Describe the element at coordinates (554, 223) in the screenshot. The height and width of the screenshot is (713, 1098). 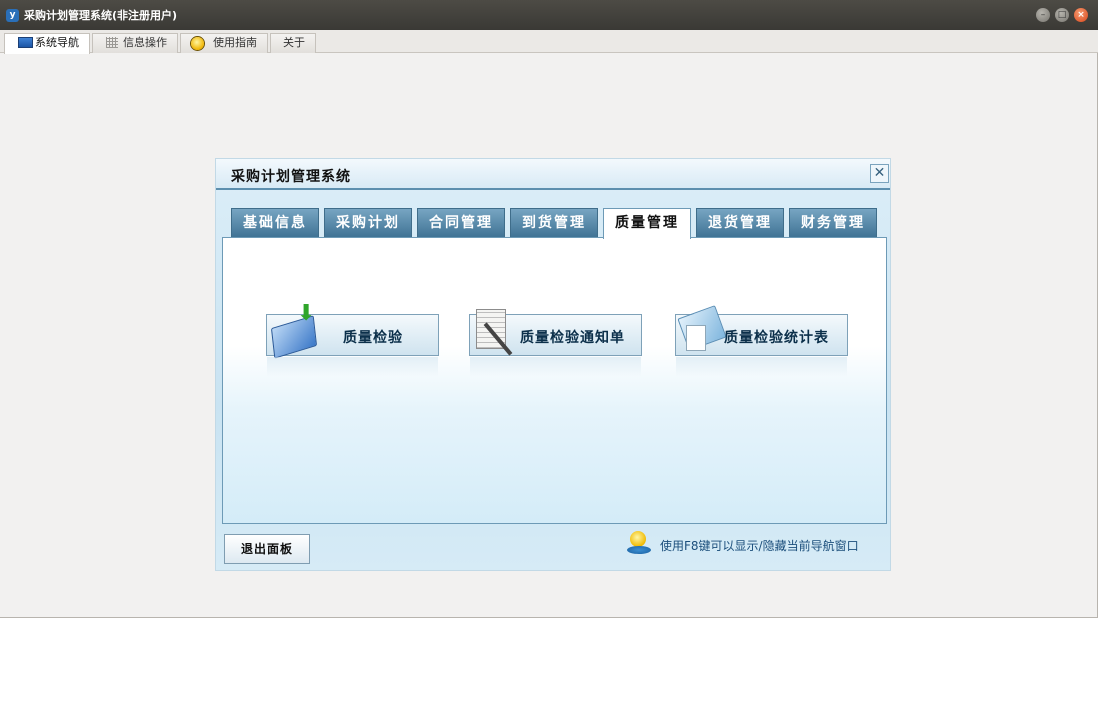
I see `nav-tab-arrival: 到货管理` at that location.